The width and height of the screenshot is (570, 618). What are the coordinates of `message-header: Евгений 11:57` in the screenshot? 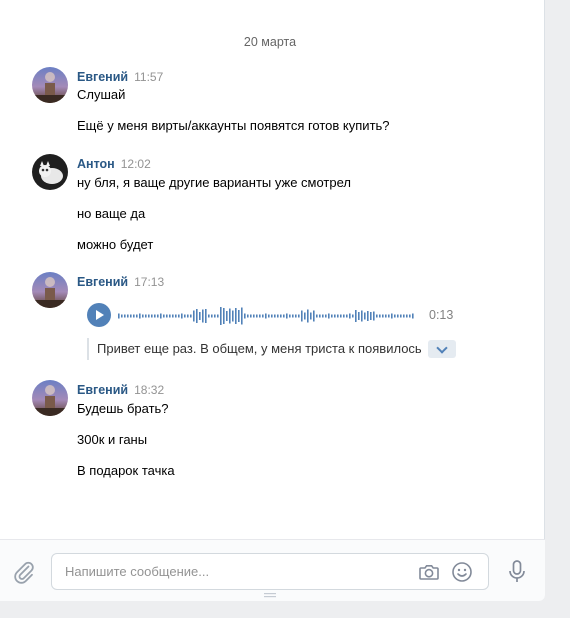 It's located at (120, 76).